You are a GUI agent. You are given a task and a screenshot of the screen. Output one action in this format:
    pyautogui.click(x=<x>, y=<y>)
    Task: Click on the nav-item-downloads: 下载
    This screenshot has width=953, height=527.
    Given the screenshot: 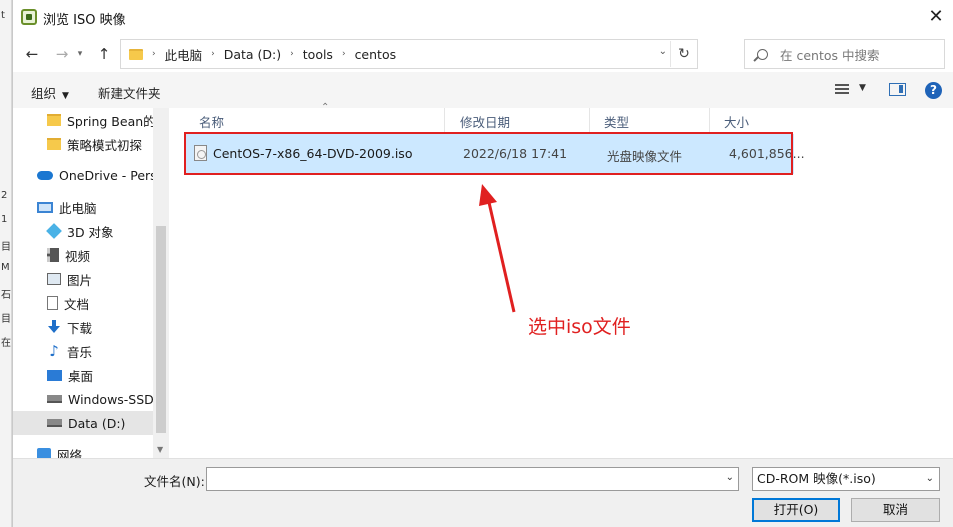 What is the action you would take?
    pyautogui.click(x=83, y=327)
    